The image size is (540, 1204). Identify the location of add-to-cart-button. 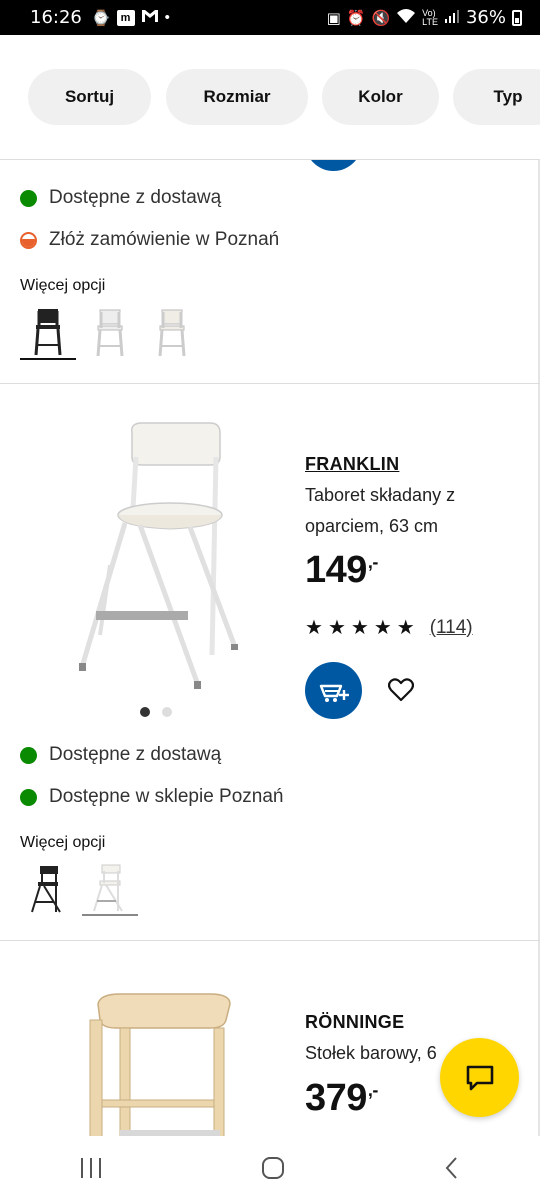
(333, 690).